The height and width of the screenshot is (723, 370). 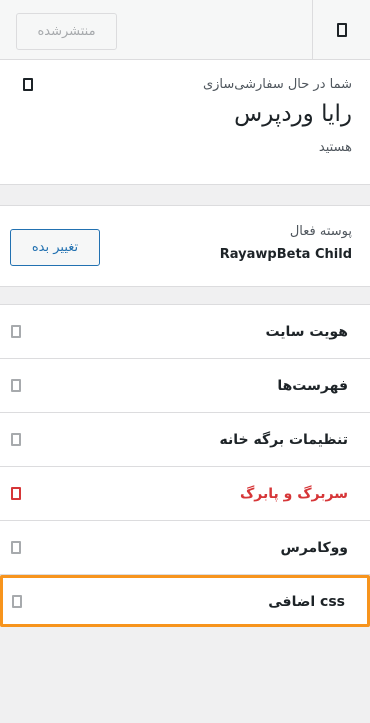 I want to click on menu-item-menus: فهرست‌ها, so click(x=185, y=386).